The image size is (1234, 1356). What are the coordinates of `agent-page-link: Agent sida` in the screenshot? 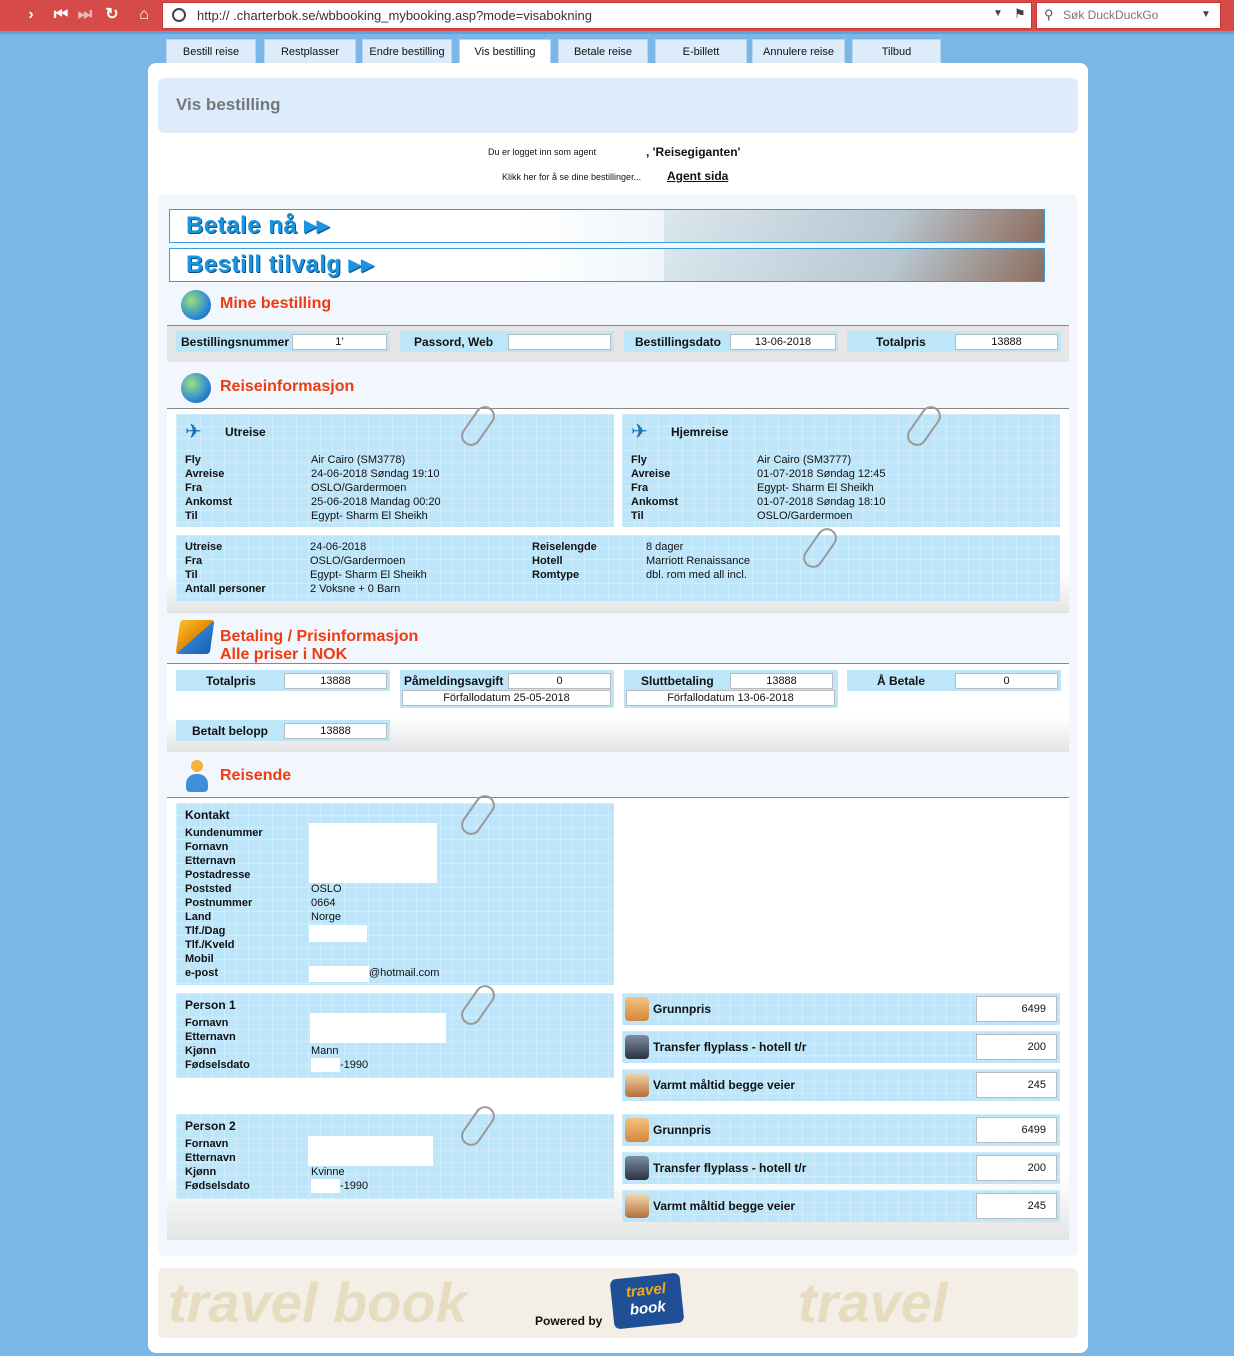 It's located at (697, 176).